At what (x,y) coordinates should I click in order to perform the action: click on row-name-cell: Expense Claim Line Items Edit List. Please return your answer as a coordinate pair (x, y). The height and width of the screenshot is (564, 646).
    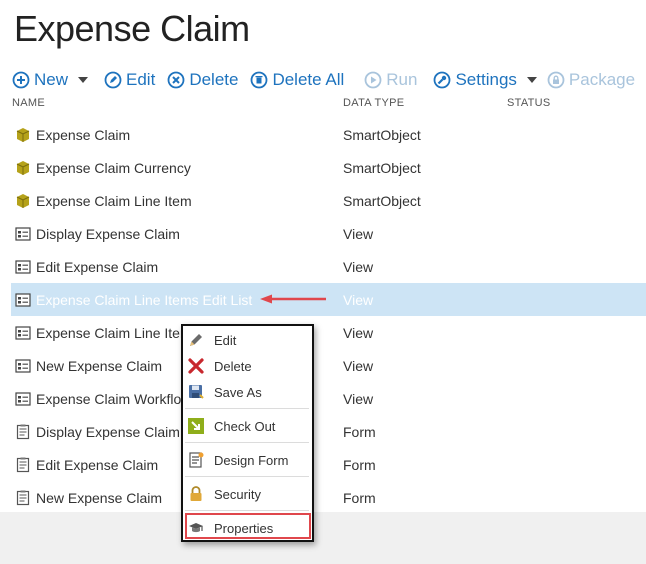
    Looking at the image, I should click on (133, 300).